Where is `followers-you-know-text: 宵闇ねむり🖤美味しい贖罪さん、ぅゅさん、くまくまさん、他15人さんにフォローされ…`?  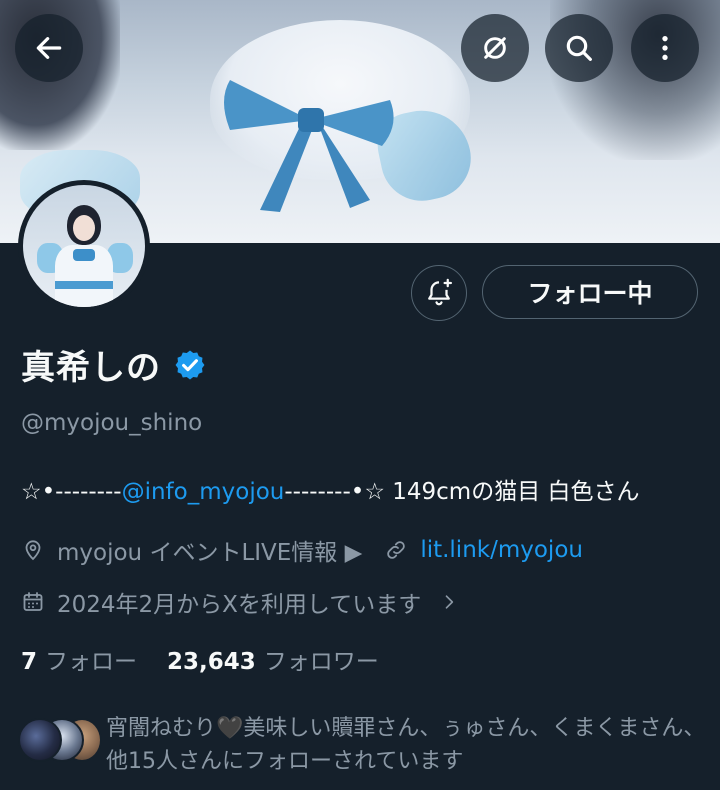
followers-you-know-text: 宵闇ねむり🖤美味しい贖罪さん、ぅゅさん、くまくまさん、他15人さんにフォローされ… is located at coordinates (406, 745).